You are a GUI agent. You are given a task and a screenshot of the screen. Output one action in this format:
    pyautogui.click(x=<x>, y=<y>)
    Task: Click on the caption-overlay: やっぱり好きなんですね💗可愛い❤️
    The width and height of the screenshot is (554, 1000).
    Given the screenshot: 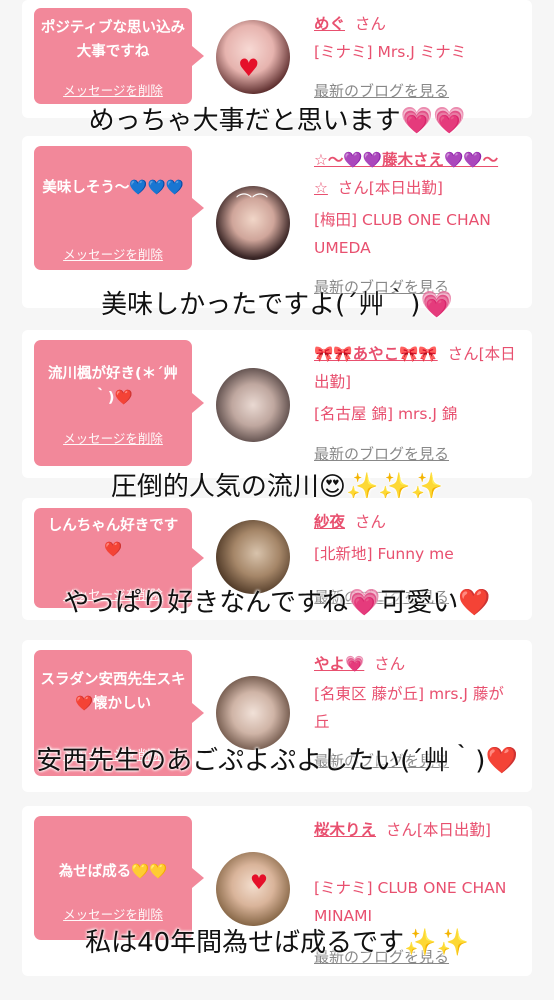 What is the action you would take?
    pyautogui.click(x=277, y=603)
    